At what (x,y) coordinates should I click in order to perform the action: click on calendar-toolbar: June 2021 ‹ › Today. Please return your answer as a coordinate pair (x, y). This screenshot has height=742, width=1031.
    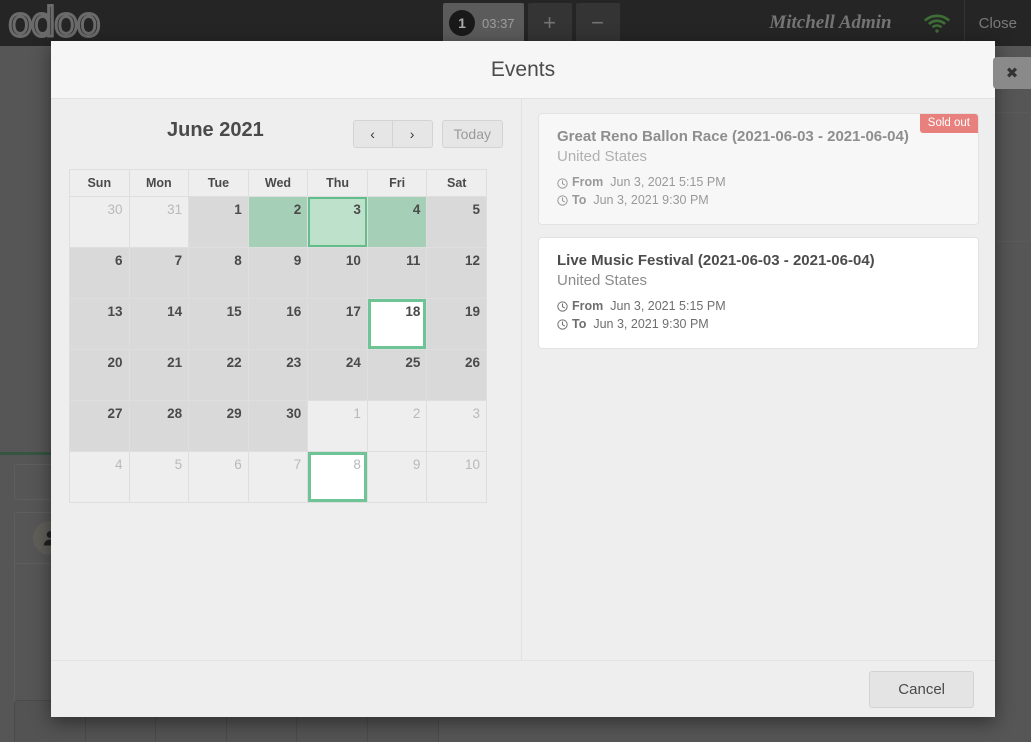
    Looking at the image, I should click on (286, 134).